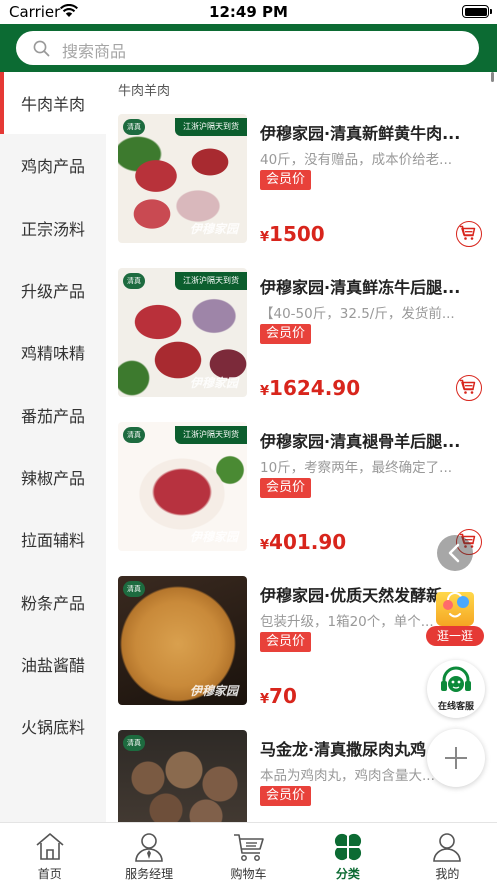  I want to click on tab-label: 我的, so click(447, 874).